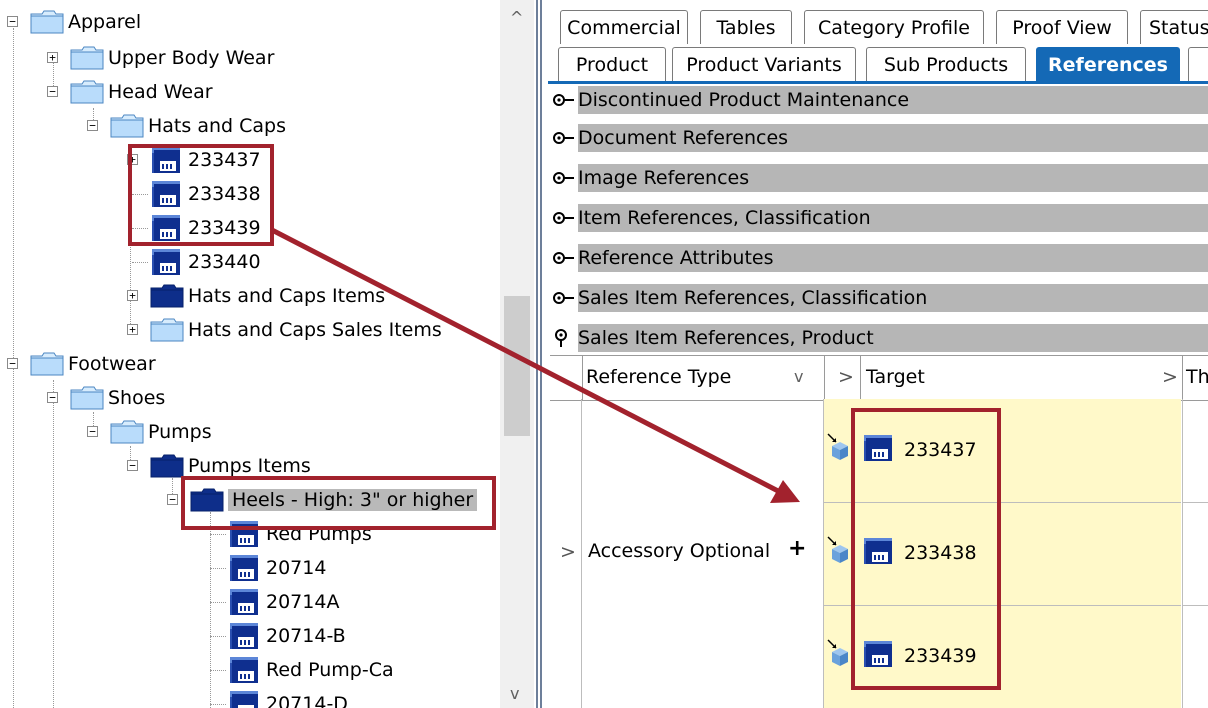 The width and height of the screenshot is (1208, 708). What do you see at coordinates (846, 377) in the screenshot?
I see `header-expand-icon: >` at bounding box center [846, 377].